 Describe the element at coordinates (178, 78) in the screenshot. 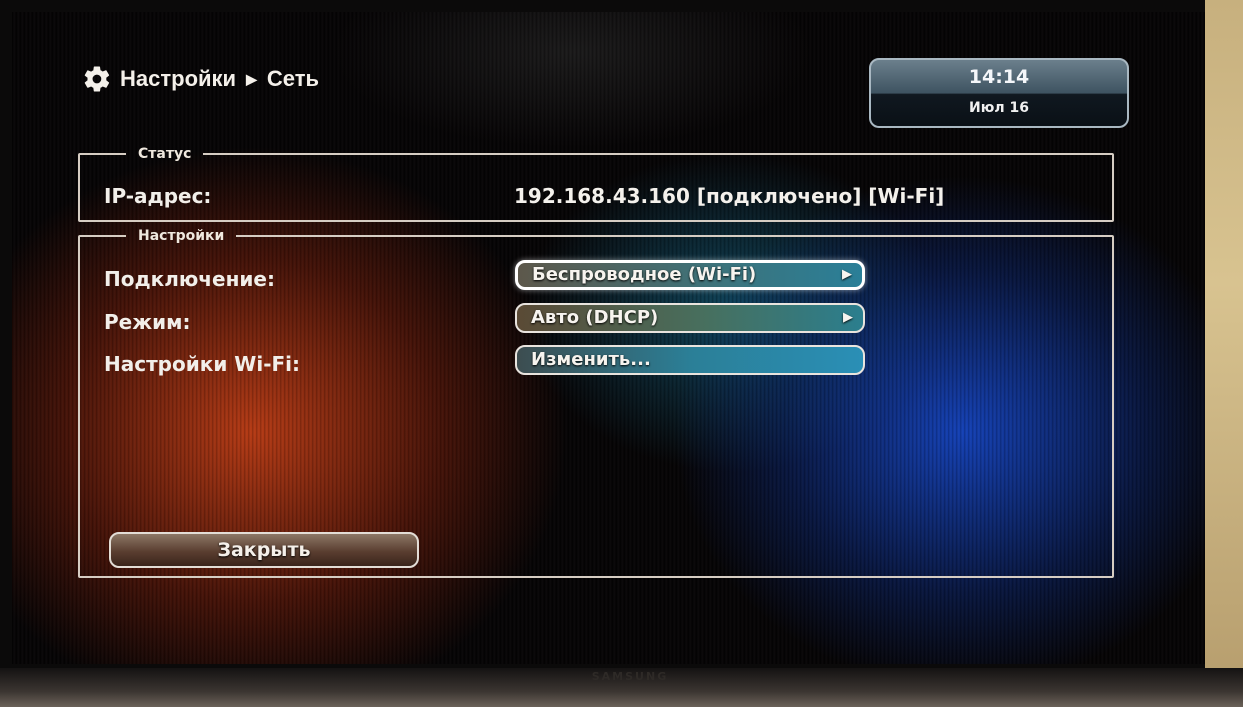

I see `breadcrumb-section: Настройки` at that location.